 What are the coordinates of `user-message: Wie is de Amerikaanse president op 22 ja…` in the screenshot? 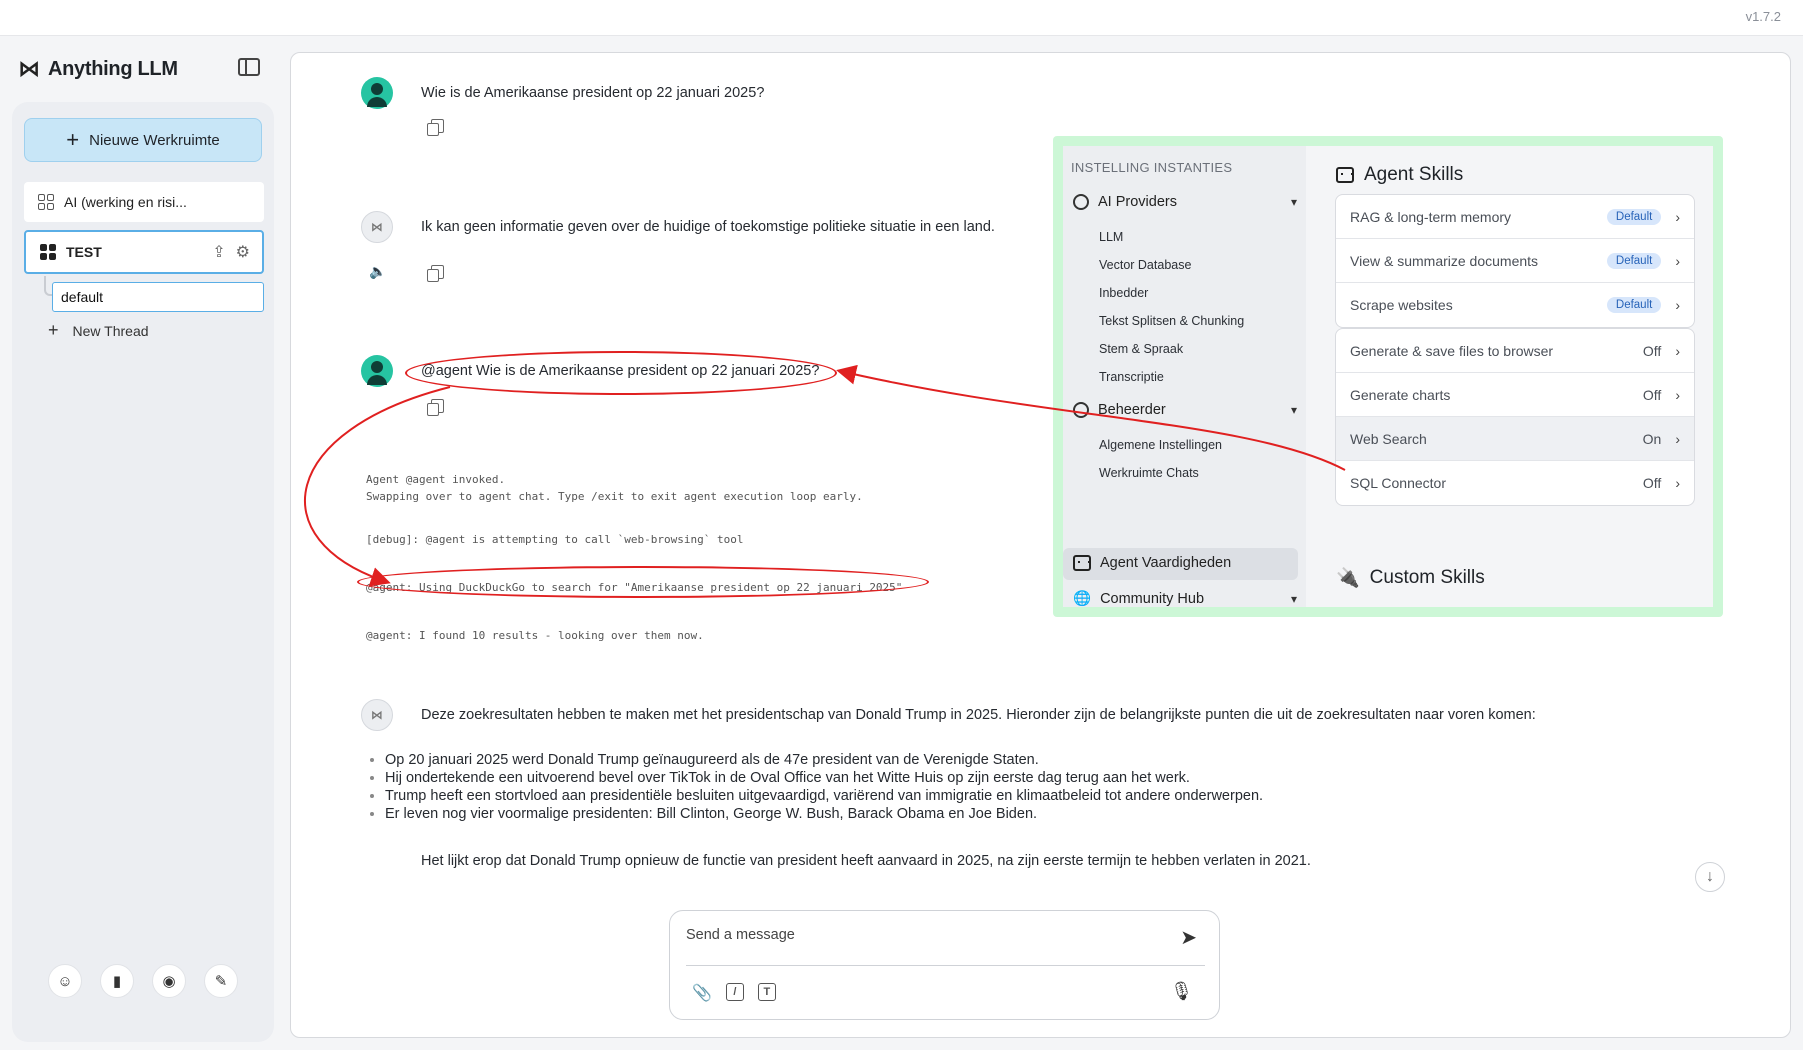 It's located at (593, 93).